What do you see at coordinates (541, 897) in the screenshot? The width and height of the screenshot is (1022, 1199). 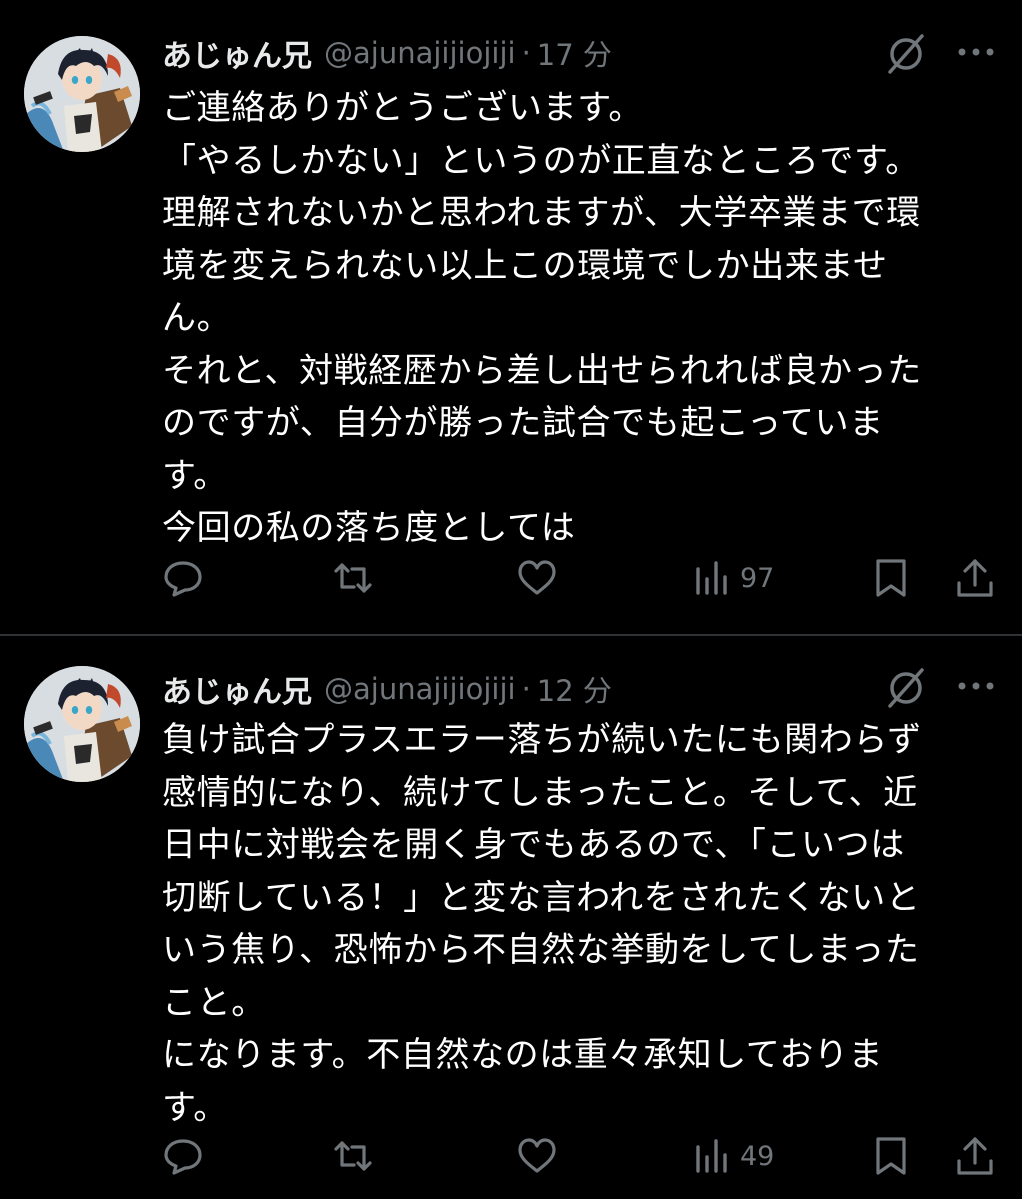 I see `text-line: 切断している！」と変な言われをされたくないと` at bounding box center [541, 897].